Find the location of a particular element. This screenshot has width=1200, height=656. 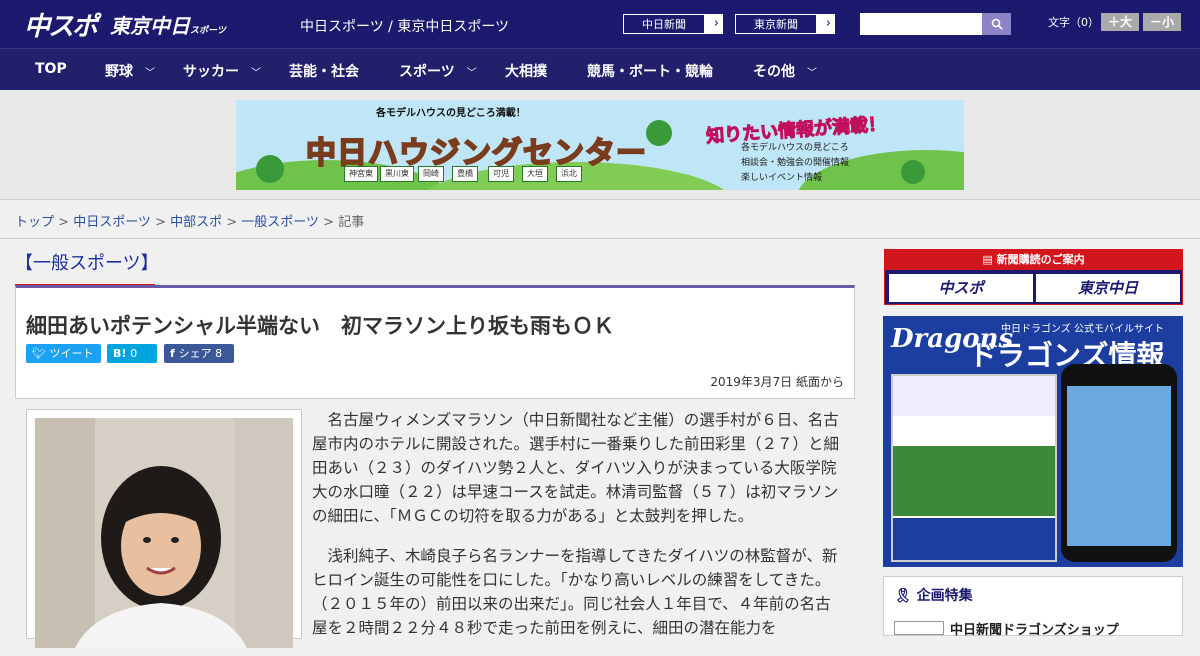

newspaper-icon: ▤ is located at coordinates (989, 259).